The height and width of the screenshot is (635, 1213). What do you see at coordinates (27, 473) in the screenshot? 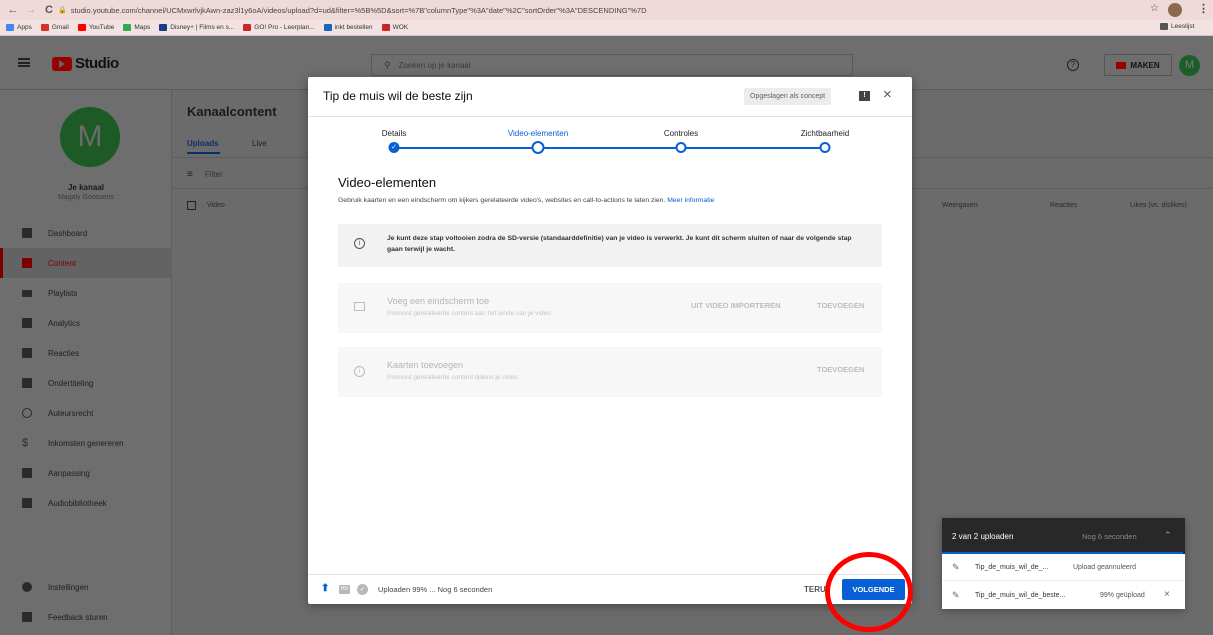
I see `customization-icon` at bounding box center [27, 473].